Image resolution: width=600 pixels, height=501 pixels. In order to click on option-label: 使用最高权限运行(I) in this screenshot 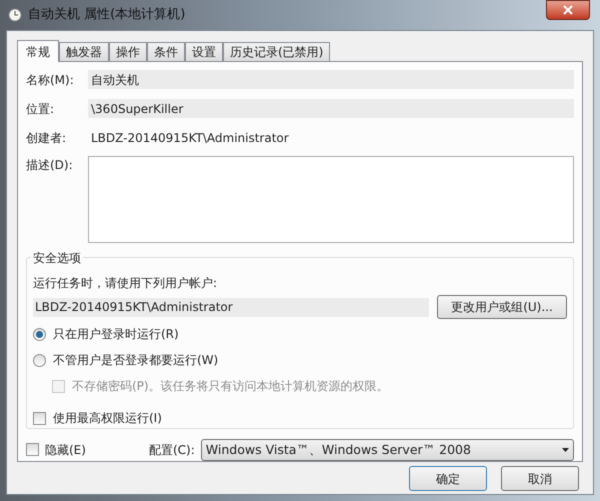, I will do `click(107, 419)`.